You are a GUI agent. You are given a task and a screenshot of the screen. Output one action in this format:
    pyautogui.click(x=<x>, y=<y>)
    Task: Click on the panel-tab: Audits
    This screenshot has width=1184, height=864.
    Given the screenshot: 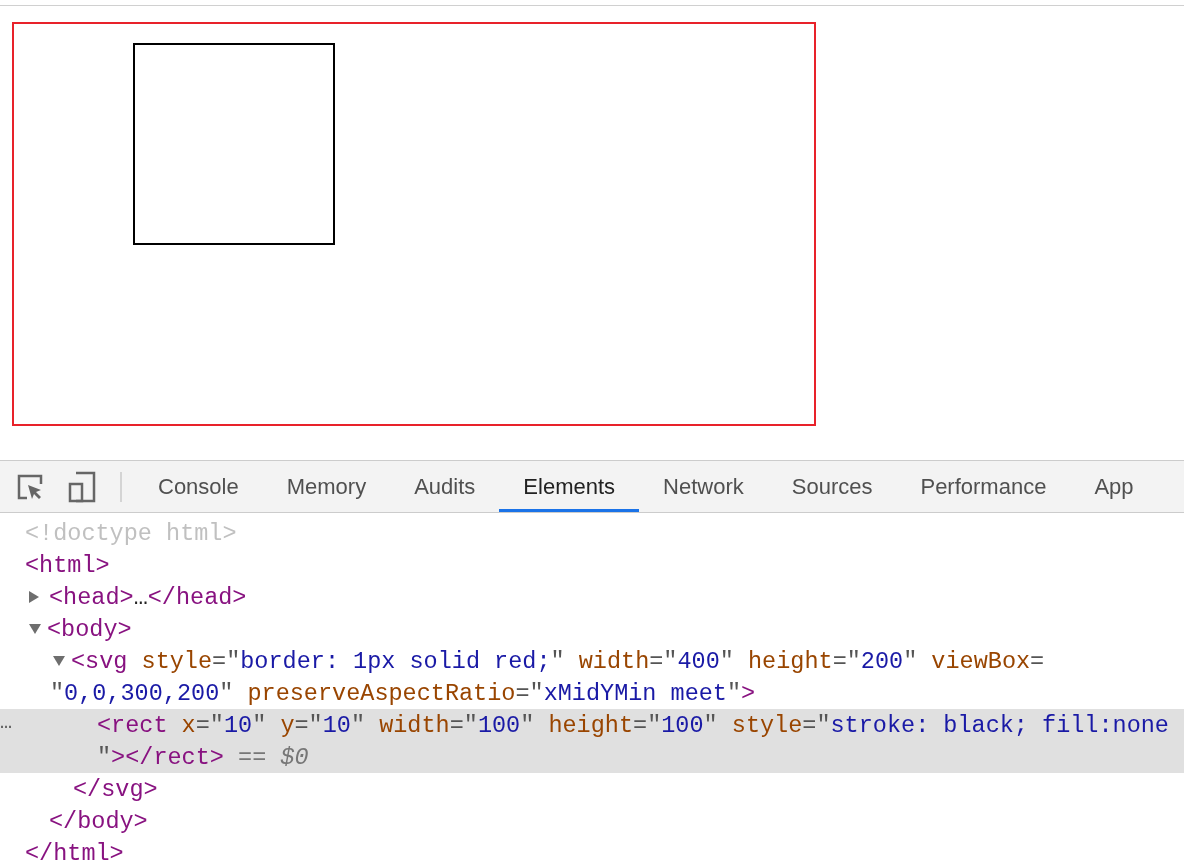 What is the action you would take?
    pyautogui.click(x=445, y=486)
    